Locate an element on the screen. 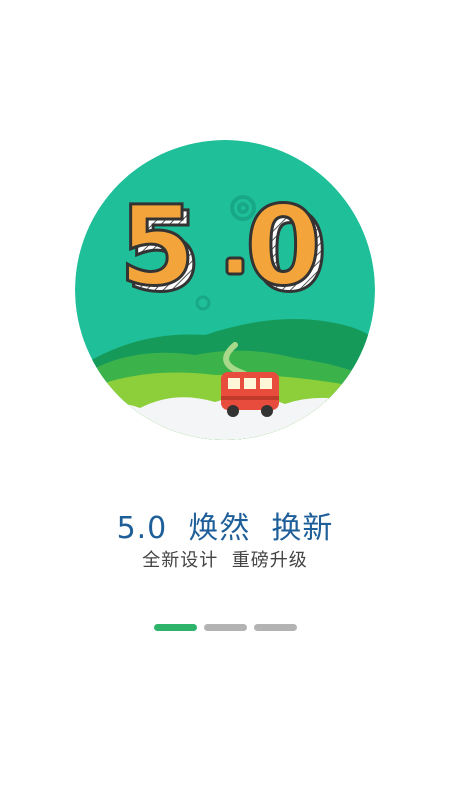  svg-text: 0 is located at coordinates (283, 246).